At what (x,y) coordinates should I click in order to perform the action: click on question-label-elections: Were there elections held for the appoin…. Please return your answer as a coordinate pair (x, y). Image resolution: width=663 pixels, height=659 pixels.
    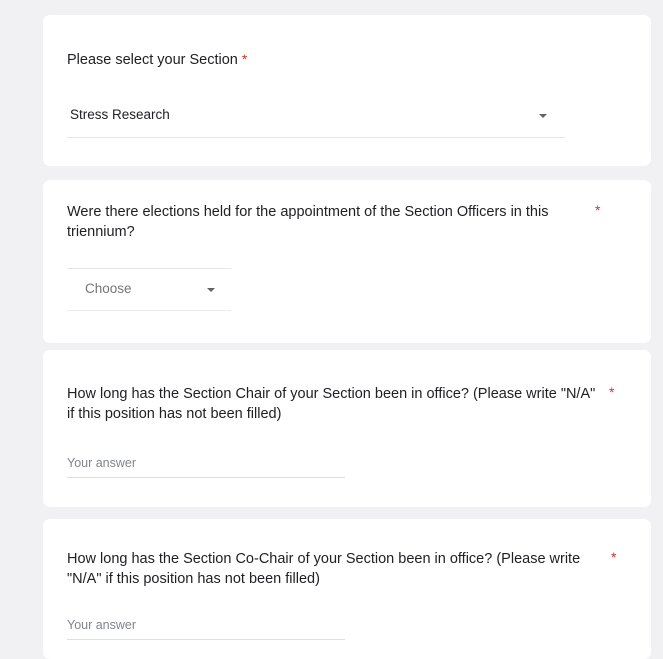
    Looking at the image, I should click on (327, 222).